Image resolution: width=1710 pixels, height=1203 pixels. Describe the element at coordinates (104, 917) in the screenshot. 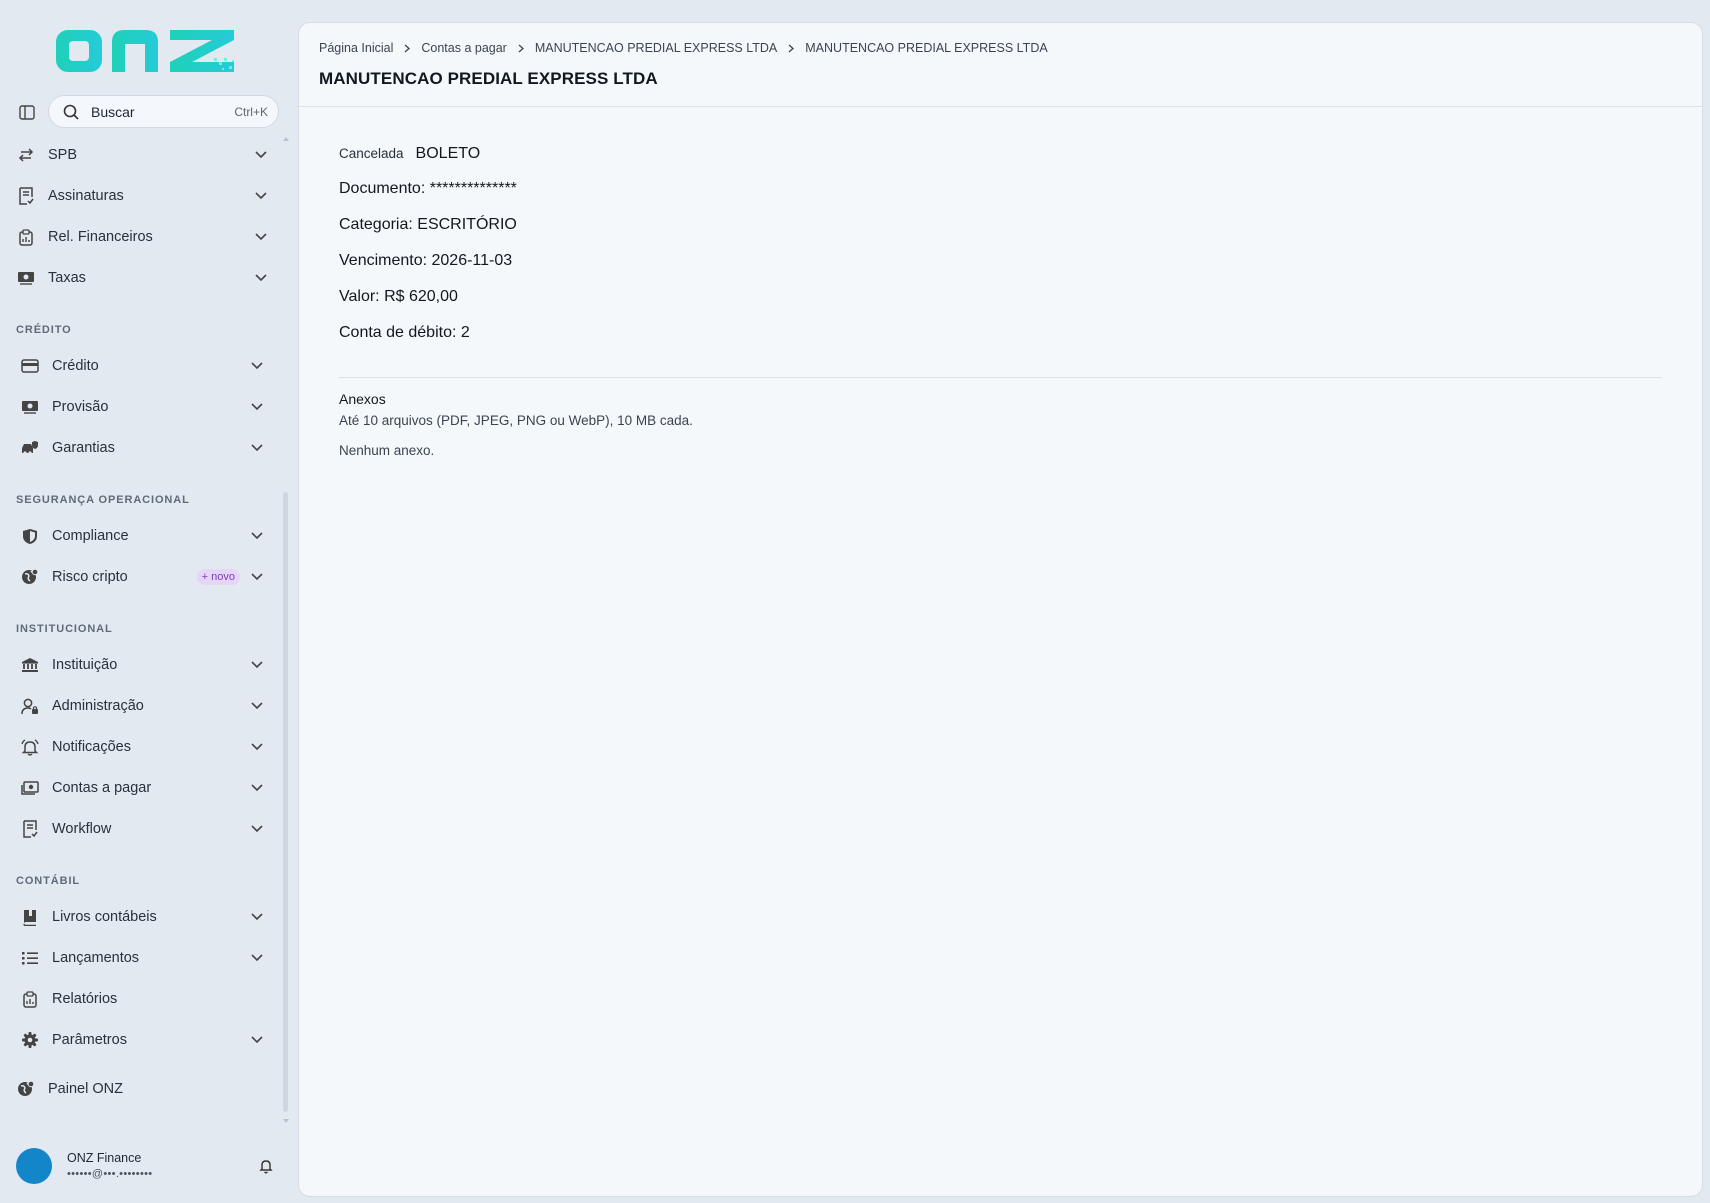

I see `sidebar-item-label: Livros contábeis` at that location.